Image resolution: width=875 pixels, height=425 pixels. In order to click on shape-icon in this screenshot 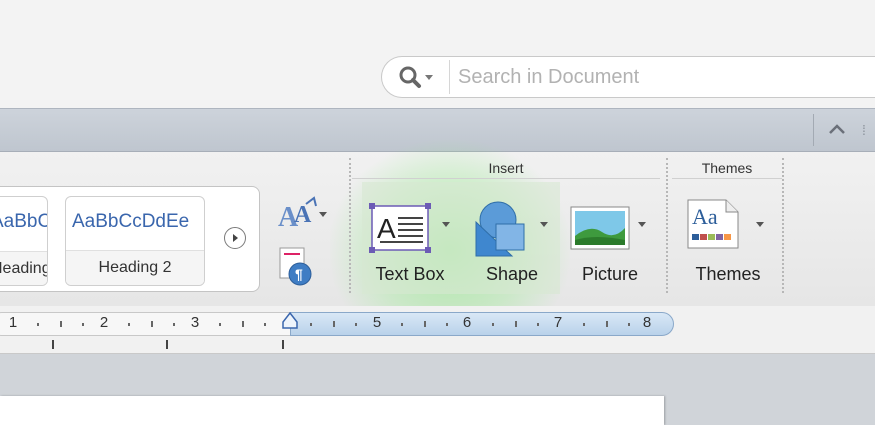, I will do `click(500, 229)`.